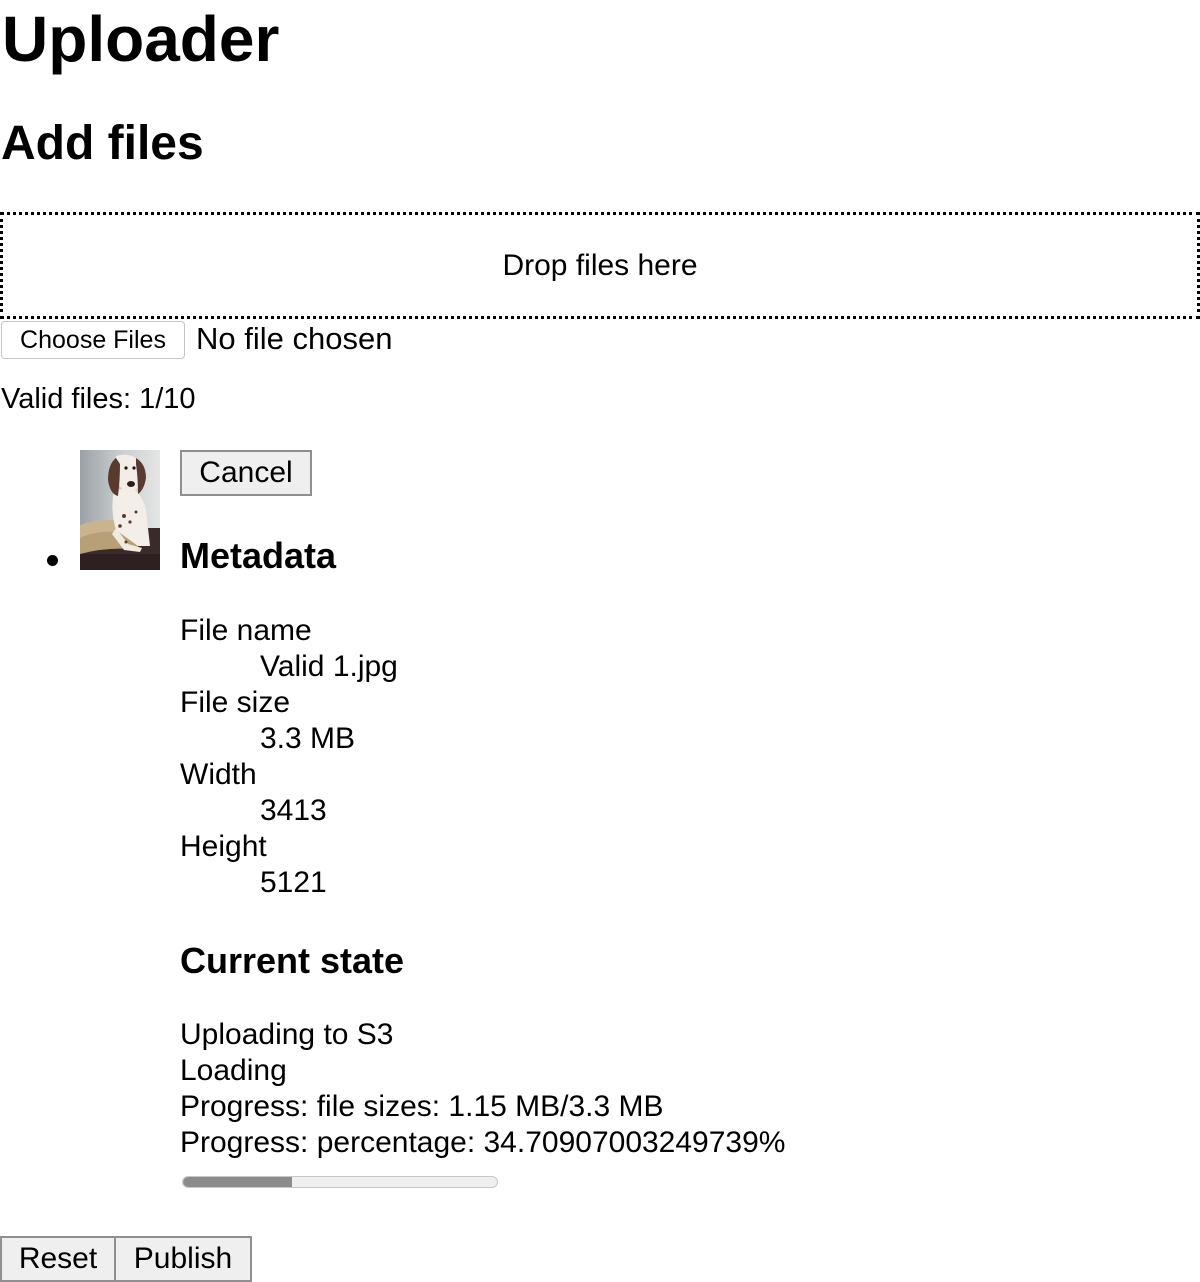 Image resolution: width=1200 pixels, height=1282 pixels. What do you see at coordinates (246, 630) in the screenshot?
I see `file-name-label: File name` at bounding box center [246, 630].